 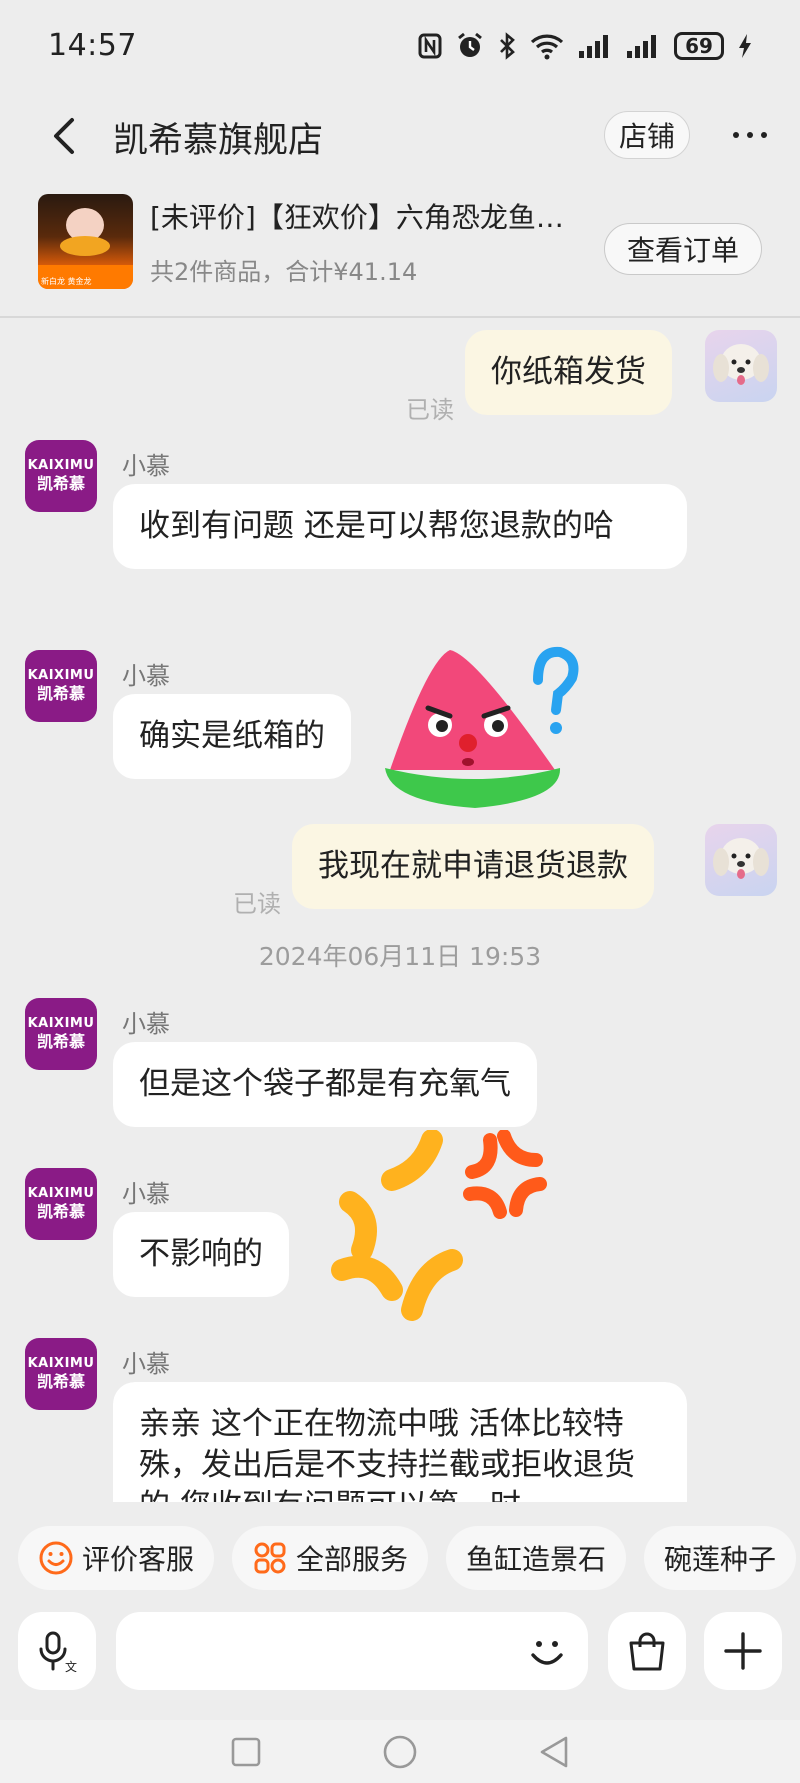 What do you see at coordinates (439, 1225) in the screenshot?
I see `angry-vein-sticker-icon` at bounding box center [439, 1225].